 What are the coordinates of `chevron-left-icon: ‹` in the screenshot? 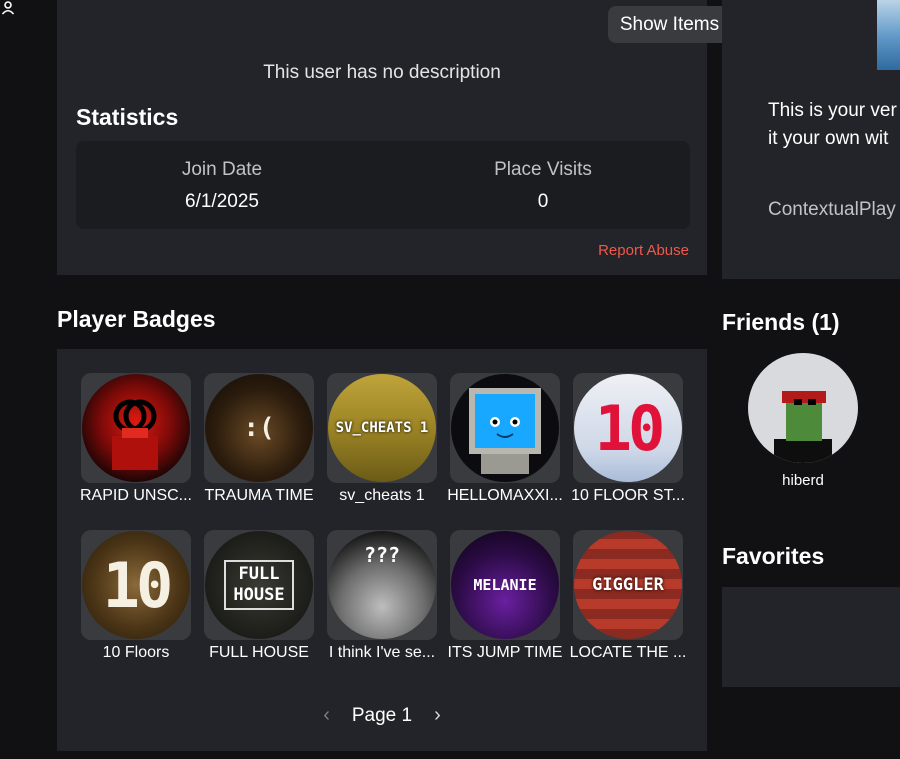 It's located at (326, 715).